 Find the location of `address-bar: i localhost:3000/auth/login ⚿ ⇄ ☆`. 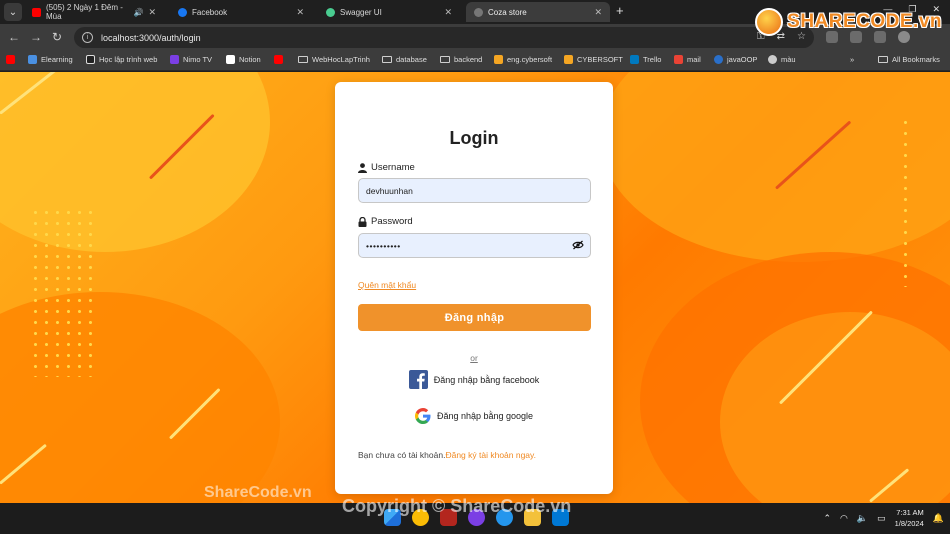

address-bar: i localhost:3000/auth/login ⚿ ⇄ ☆ is located at coordinates (444, 37).